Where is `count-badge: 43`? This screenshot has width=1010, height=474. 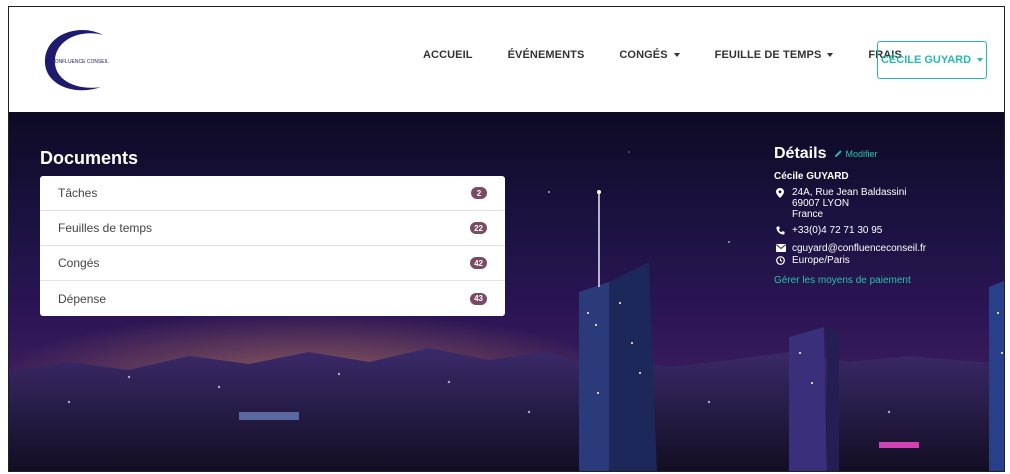
count-badge: 43 is located at coordinates (478, 298).